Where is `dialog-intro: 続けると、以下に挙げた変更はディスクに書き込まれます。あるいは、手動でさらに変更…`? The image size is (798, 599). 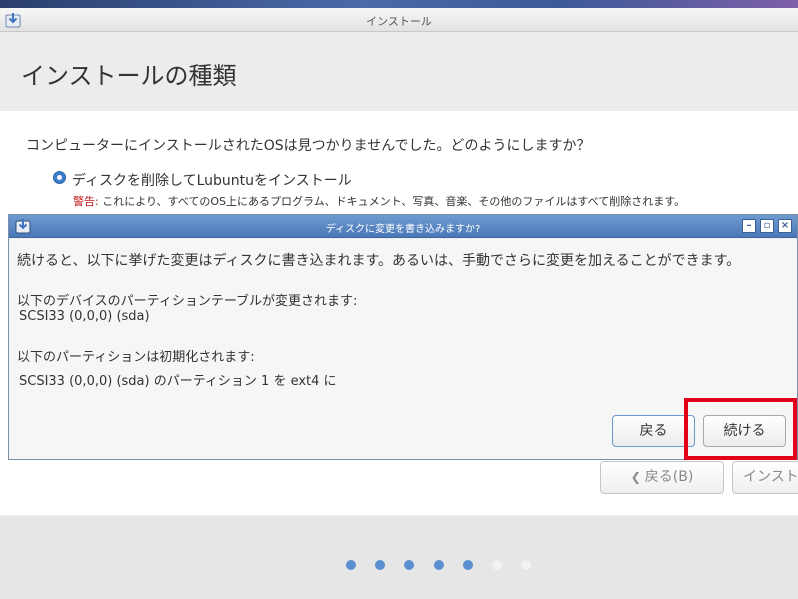 dialog-intro: 続けると、以下に挙げた変更はディスクに書き込まれます。あるいは、手動でさらに変更… is located at coordinates (379, 261).